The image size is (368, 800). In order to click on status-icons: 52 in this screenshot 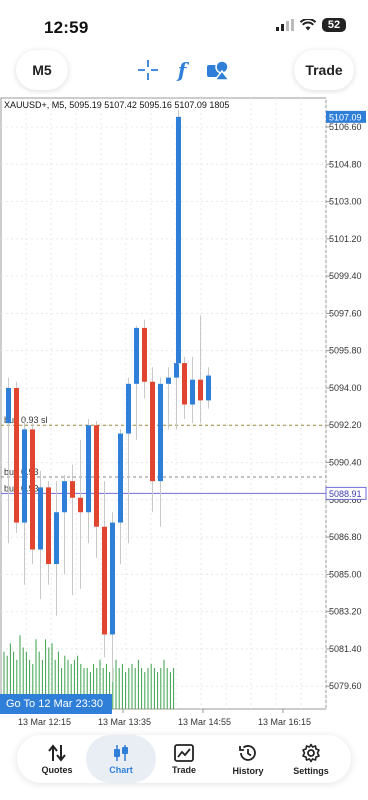, I will do `click(311, 25)`.